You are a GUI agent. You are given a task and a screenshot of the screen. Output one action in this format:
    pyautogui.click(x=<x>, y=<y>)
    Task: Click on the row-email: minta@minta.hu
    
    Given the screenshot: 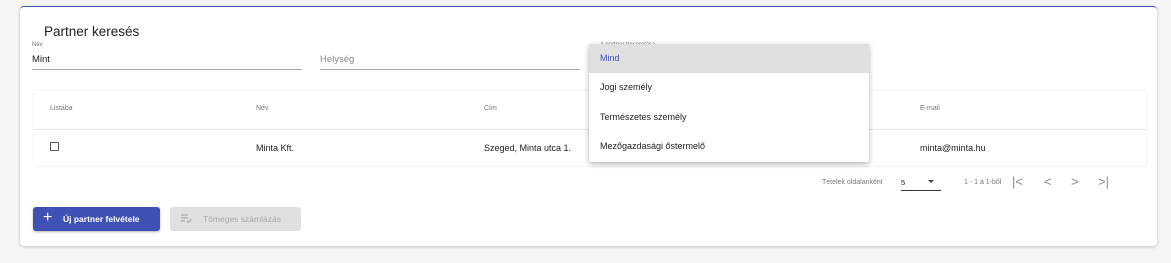 What is the action you would take?
    pyautogui.click(x=953, y=148)
    